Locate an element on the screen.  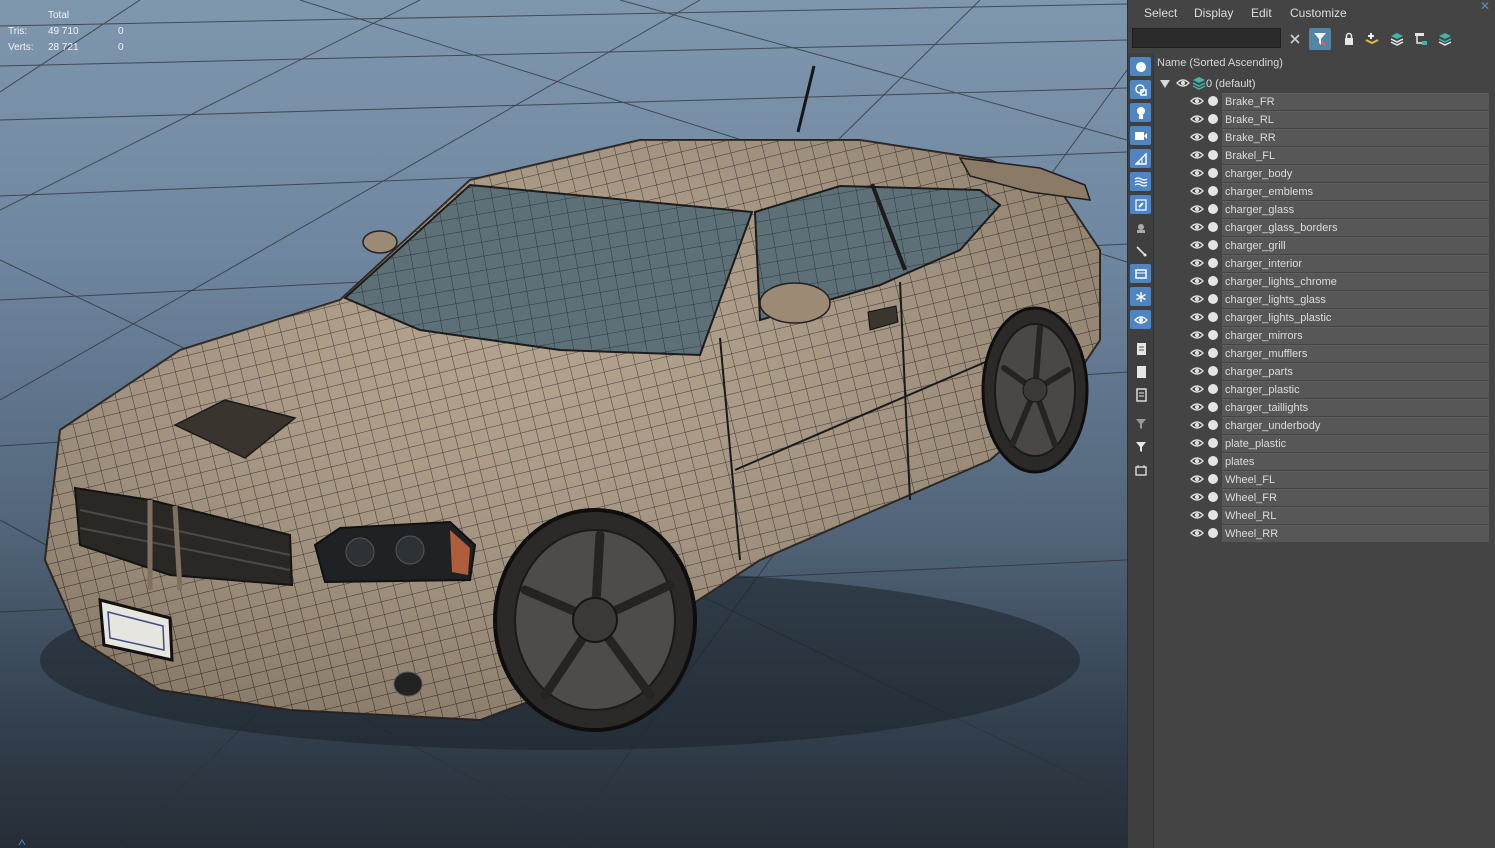
layers-icon is located at coordinates (1445, 39).